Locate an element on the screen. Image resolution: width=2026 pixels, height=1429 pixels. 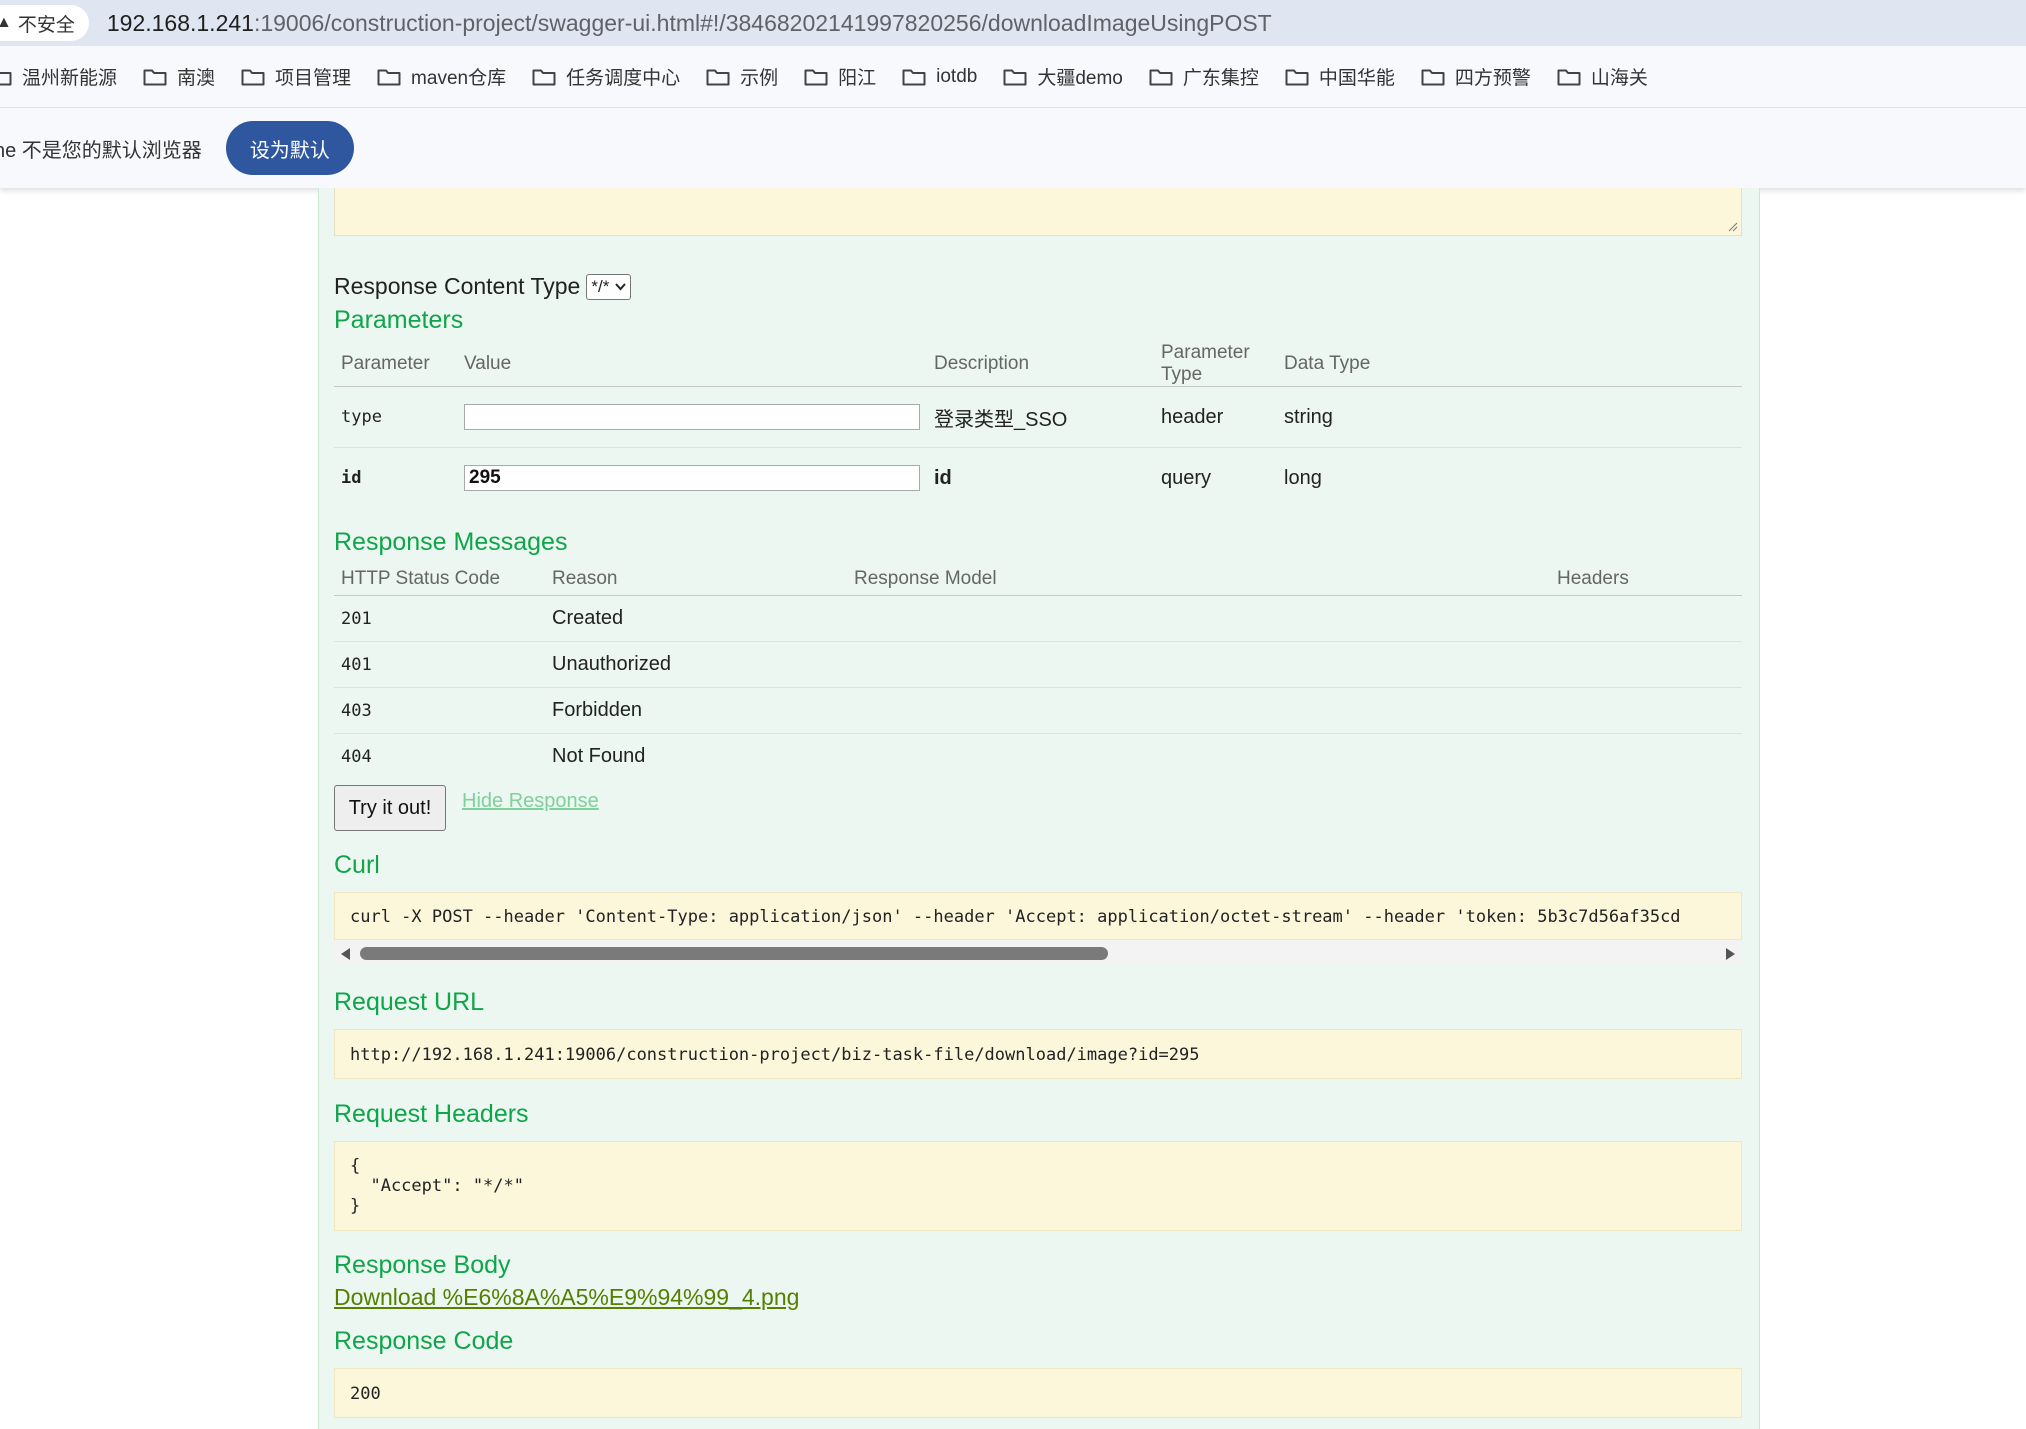
warning-icon: ▲ is located at coordinates (6, 22).